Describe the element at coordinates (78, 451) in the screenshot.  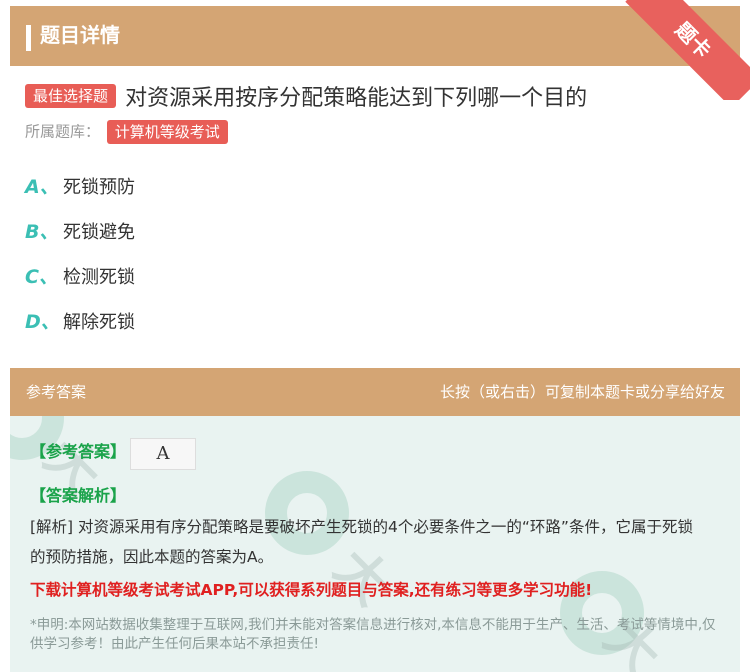
I see `reference-answer-label: 【参考答案】` at that location.